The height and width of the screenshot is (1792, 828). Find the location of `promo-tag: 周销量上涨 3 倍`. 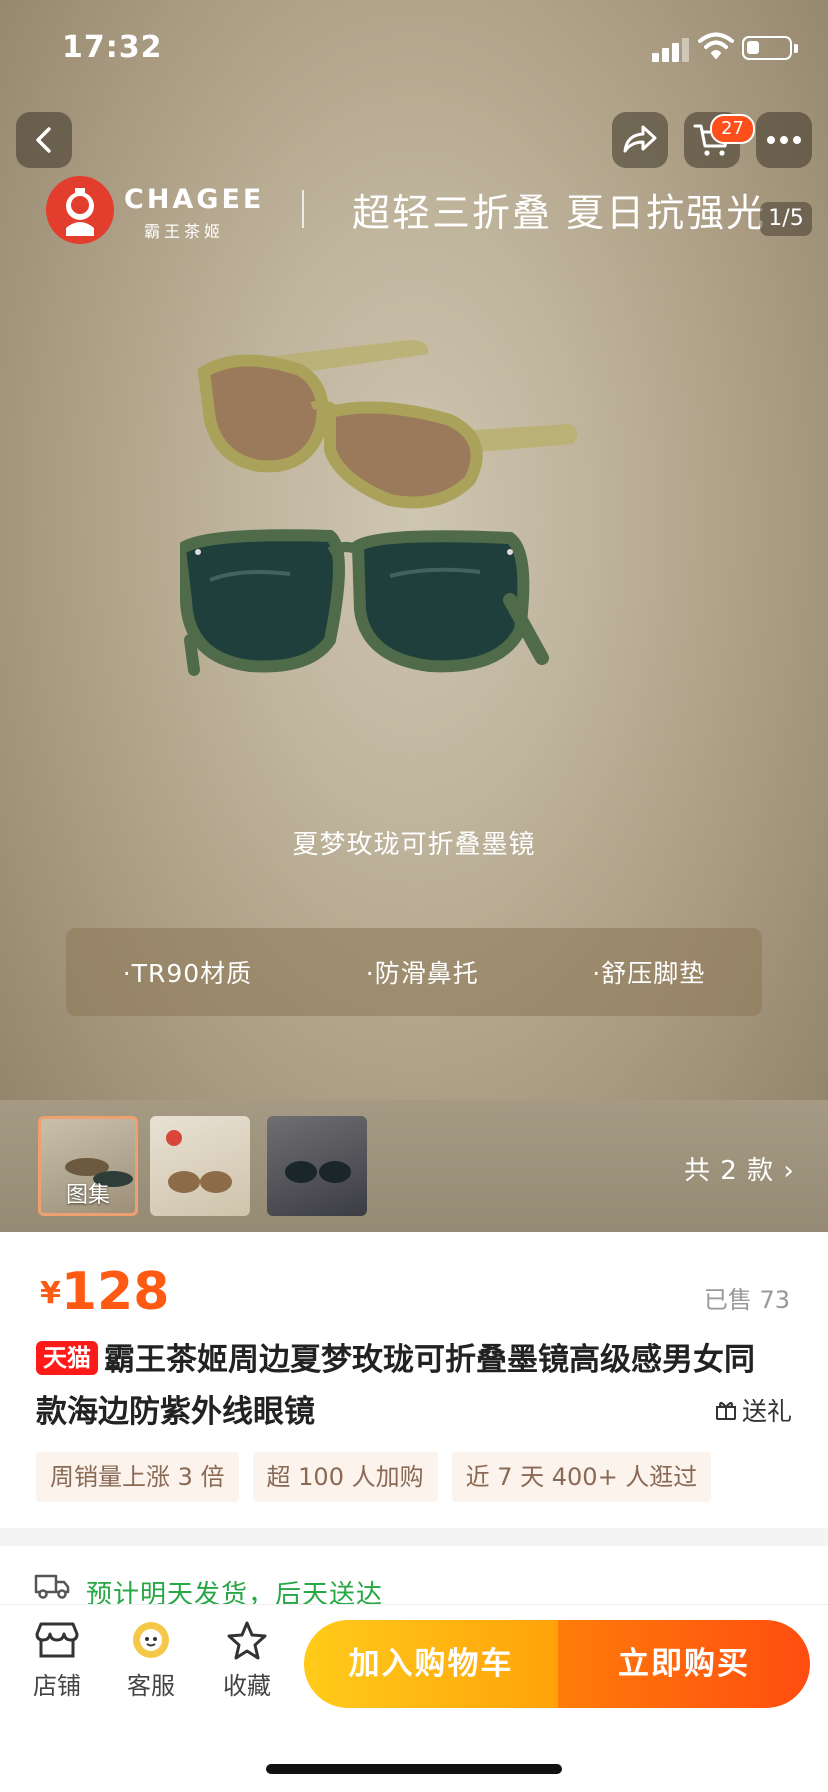

promo-tag: 周销量上涨 3 倍 is located at coordinates (137, 1477).